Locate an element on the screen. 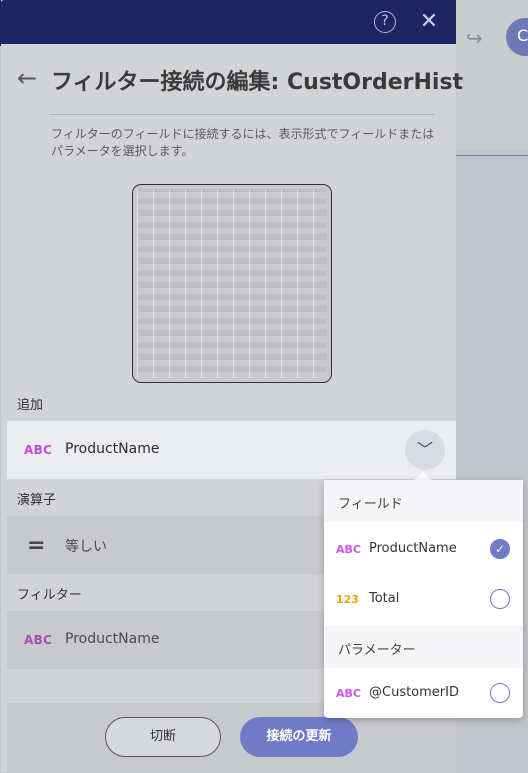 The height and width of the screenshot is (773, 528). help-icon: ? is located at coordinates (385, 22).